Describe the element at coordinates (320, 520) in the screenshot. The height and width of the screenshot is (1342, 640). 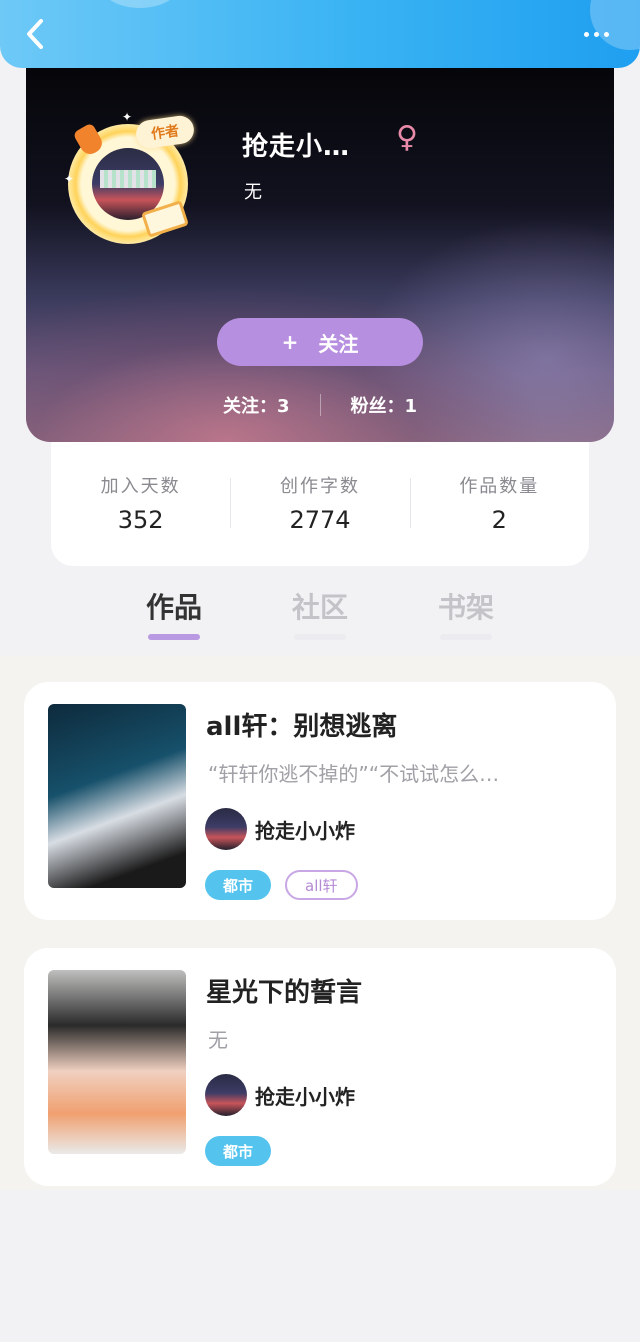
I see `stat-value: 2774` at that location.